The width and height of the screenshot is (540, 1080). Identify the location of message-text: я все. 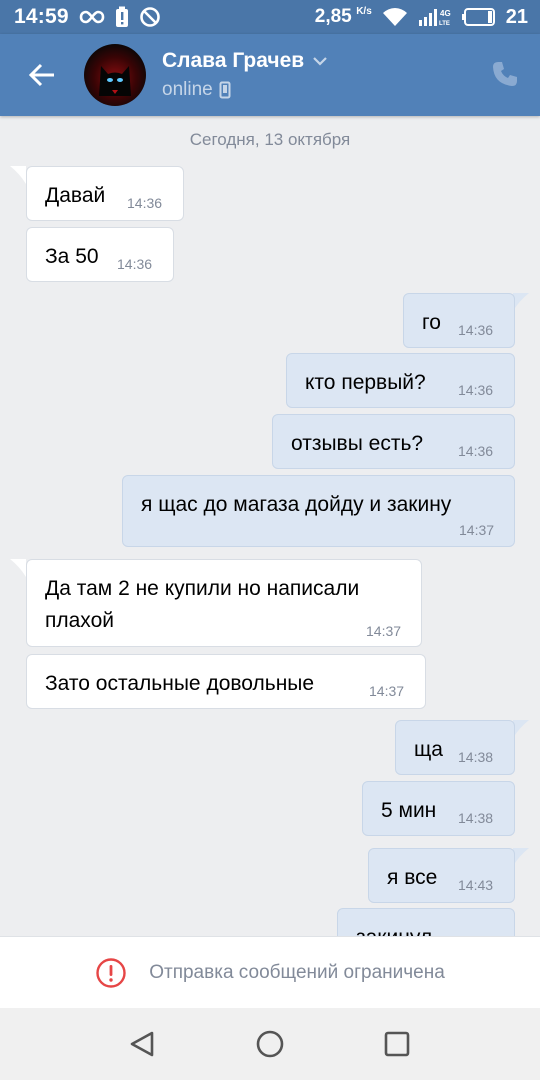
(412, 877).